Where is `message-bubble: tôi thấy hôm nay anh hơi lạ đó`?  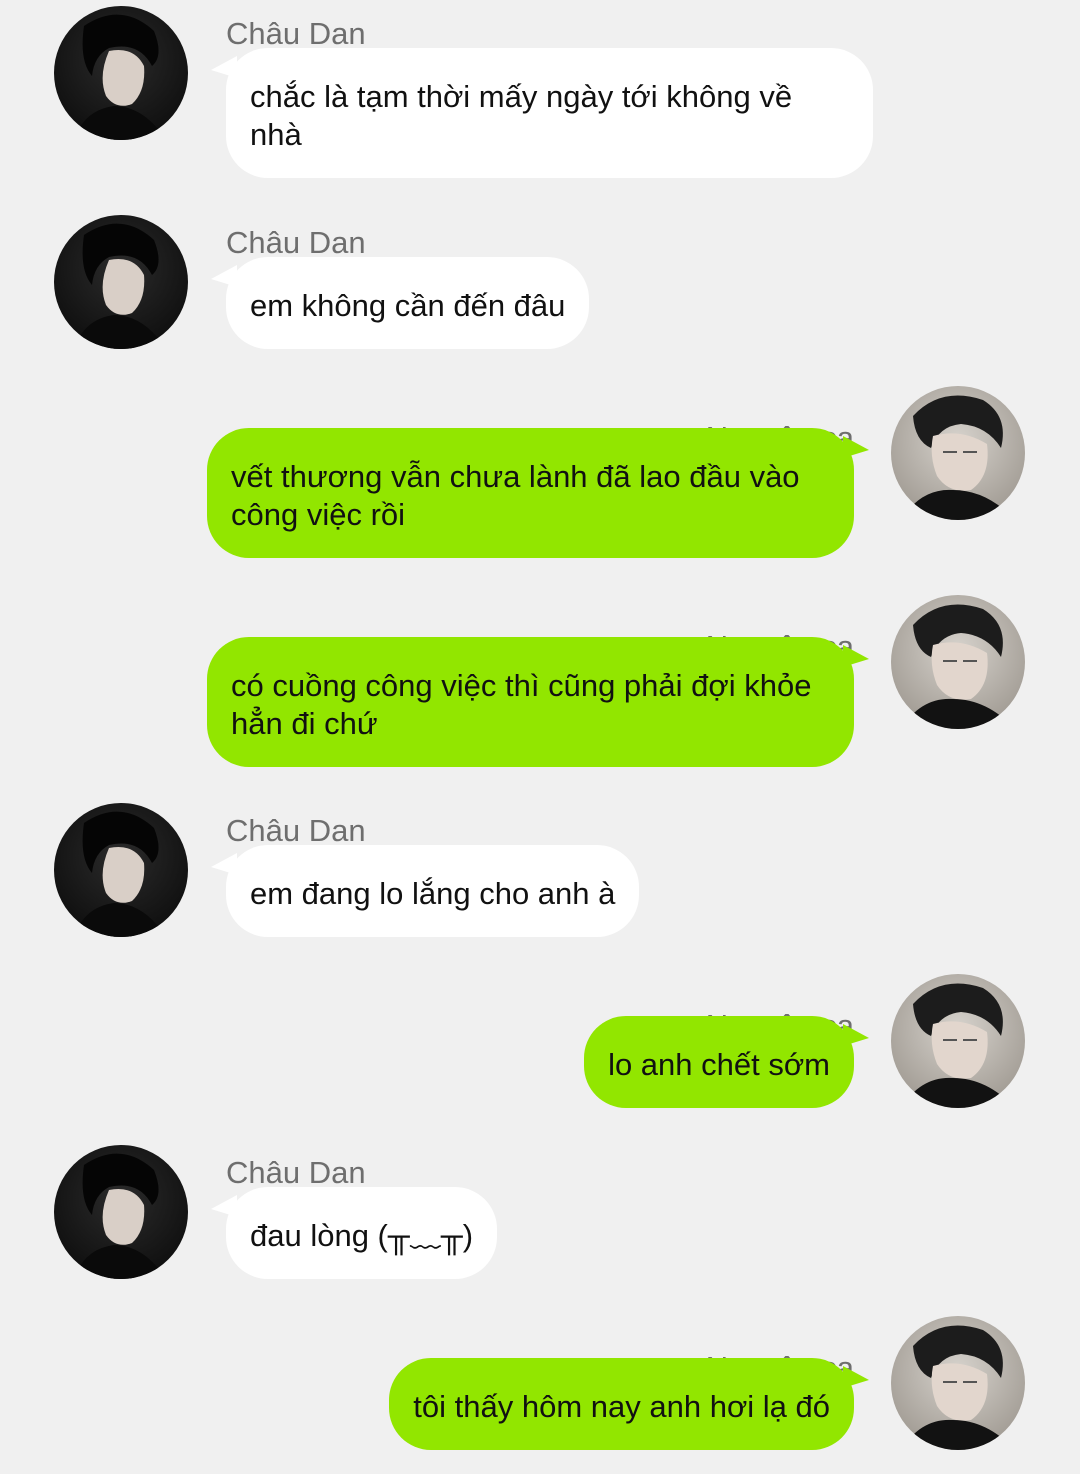 message-bubble: tôi thấy hôm nay anh hơi lạ đó is located at coordinates (621, 1404).